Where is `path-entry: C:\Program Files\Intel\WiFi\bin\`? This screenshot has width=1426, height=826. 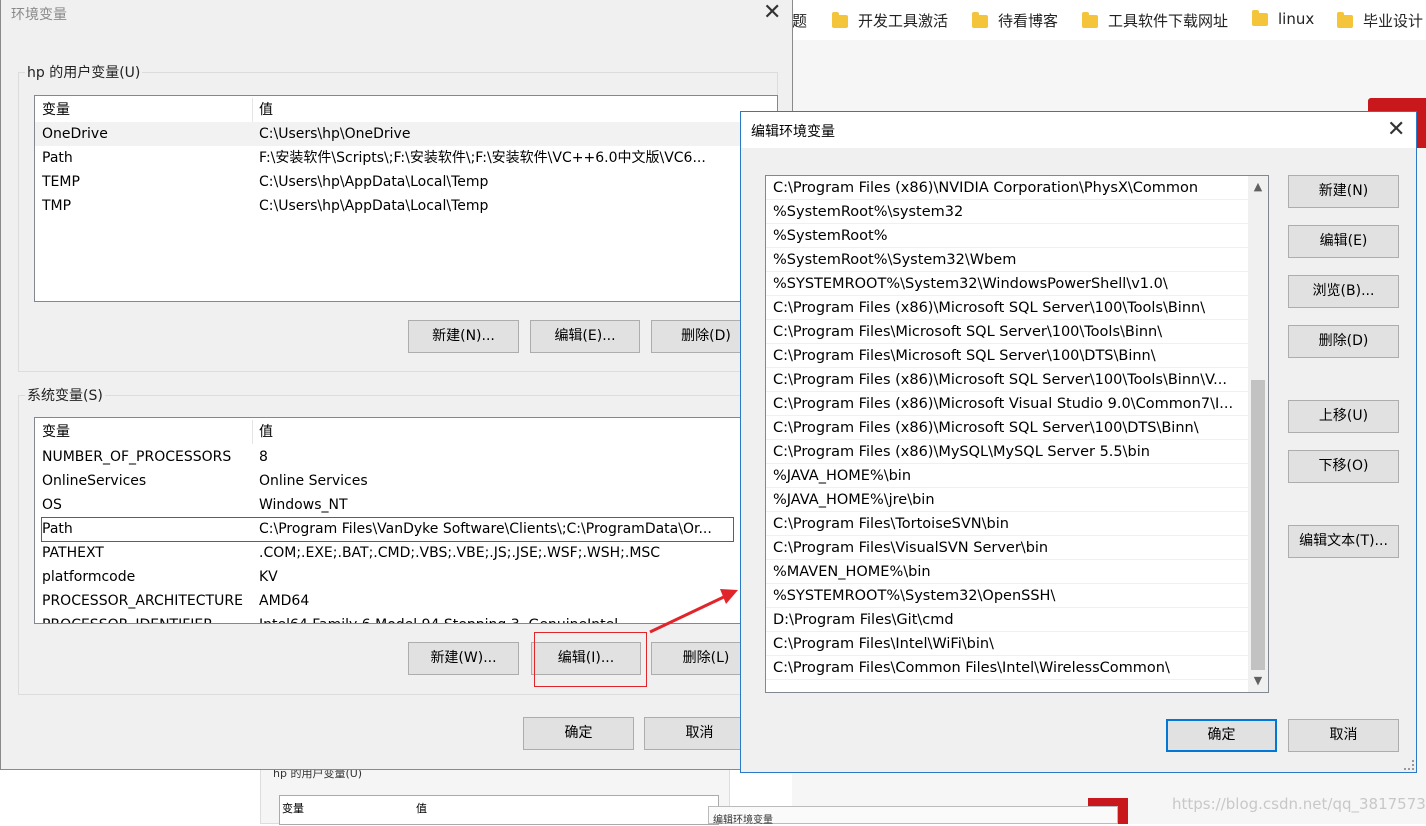
path-entry: C:\Program Files\Intel\WiFi\bin\ is located at coordinates (1007, 644).